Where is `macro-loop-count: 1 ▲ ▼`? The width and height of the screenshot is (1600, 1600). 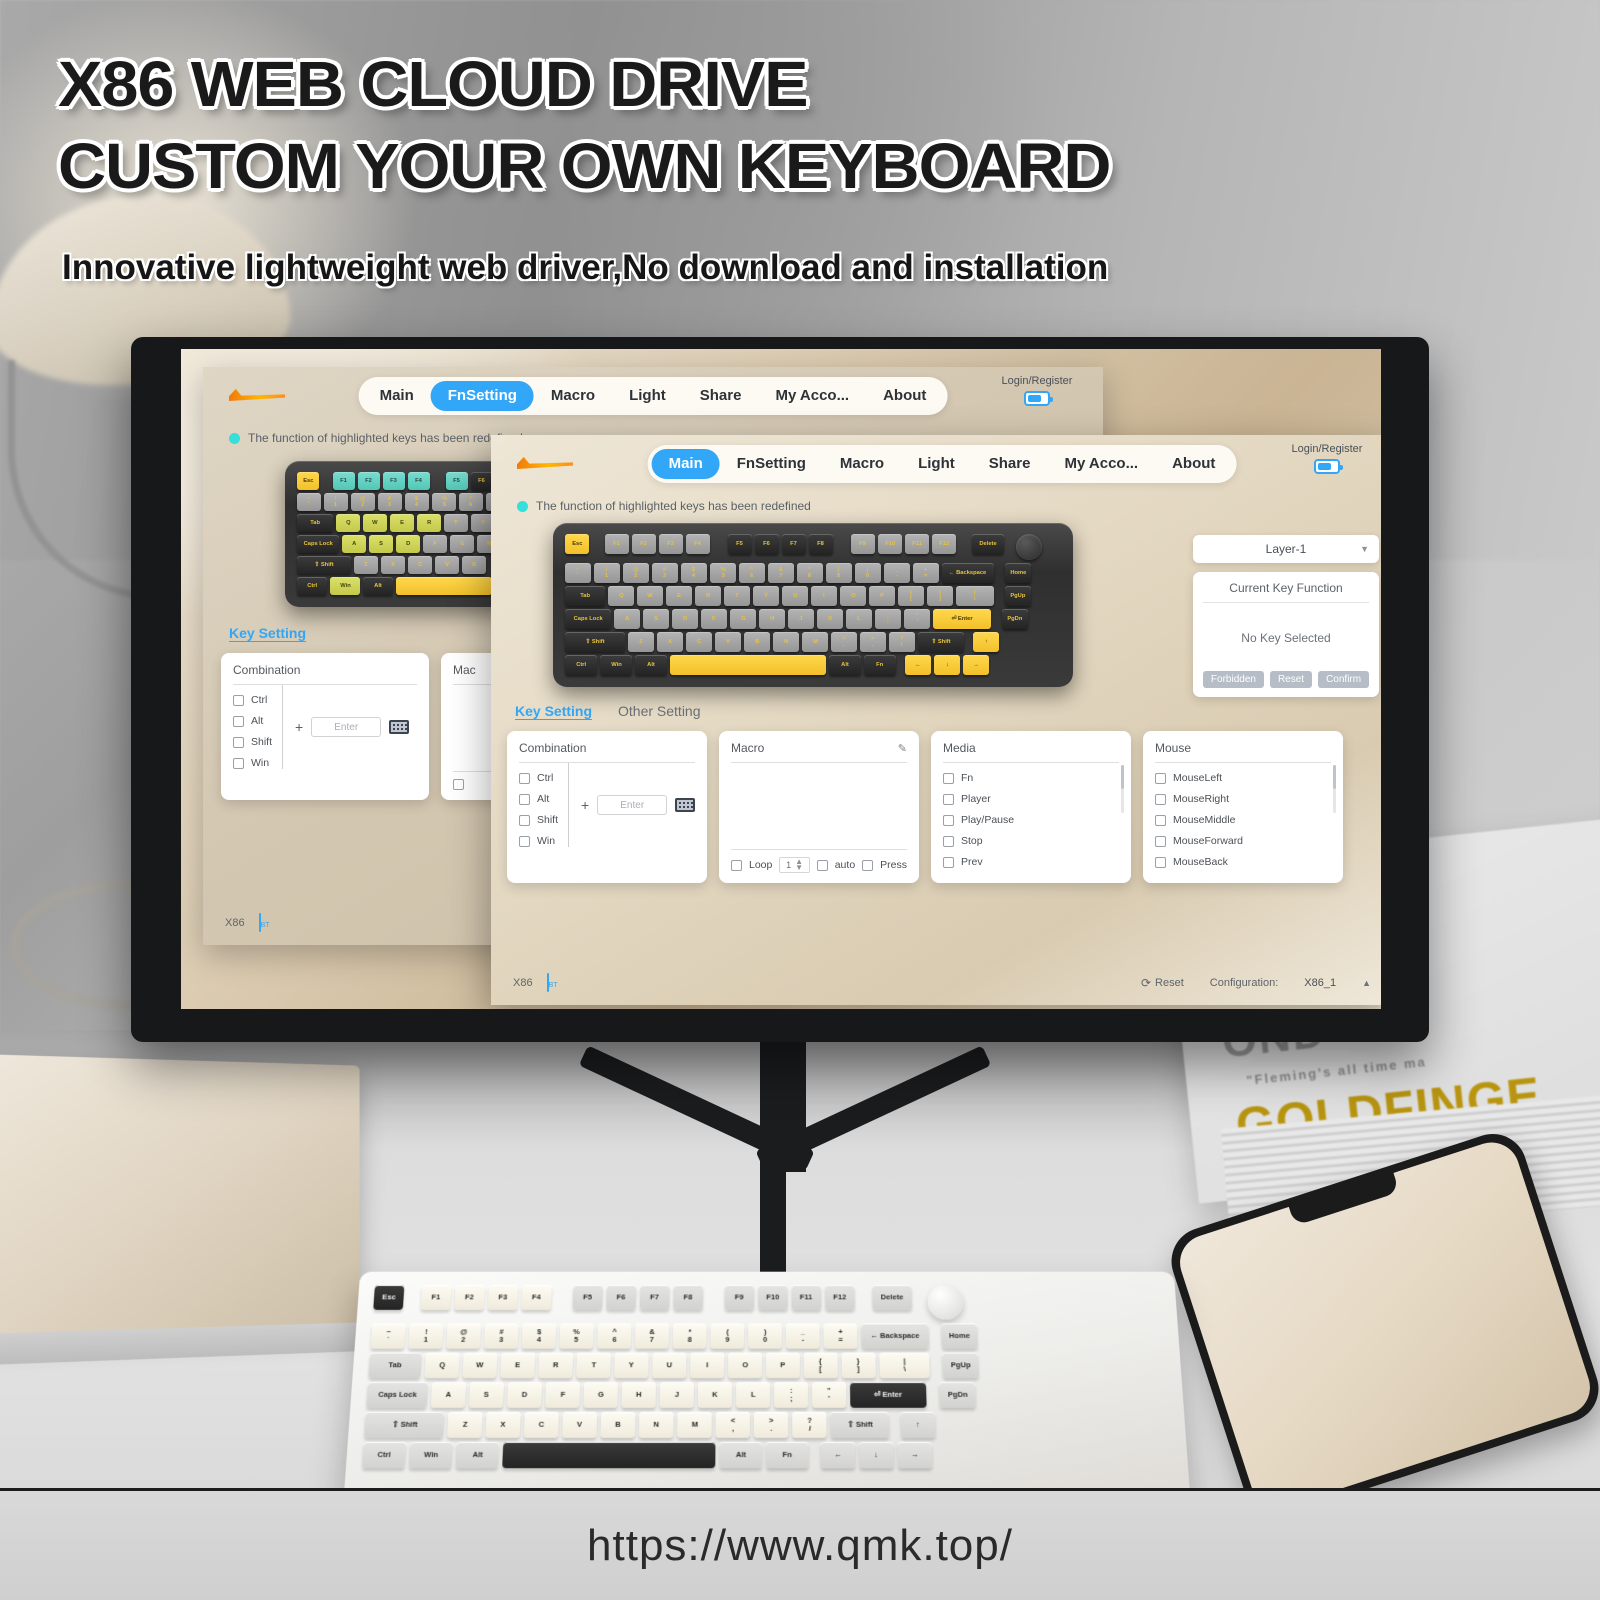 macro-loop-count: 1 ▲ ▼ is located at coordinates (794, 865).